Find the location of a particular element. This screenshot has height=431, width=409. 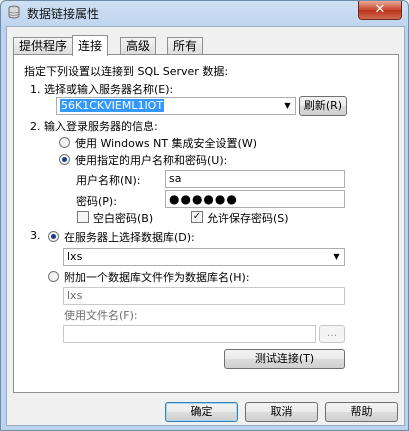

tab-connection: 连接 is located at coordinates (90, 45).